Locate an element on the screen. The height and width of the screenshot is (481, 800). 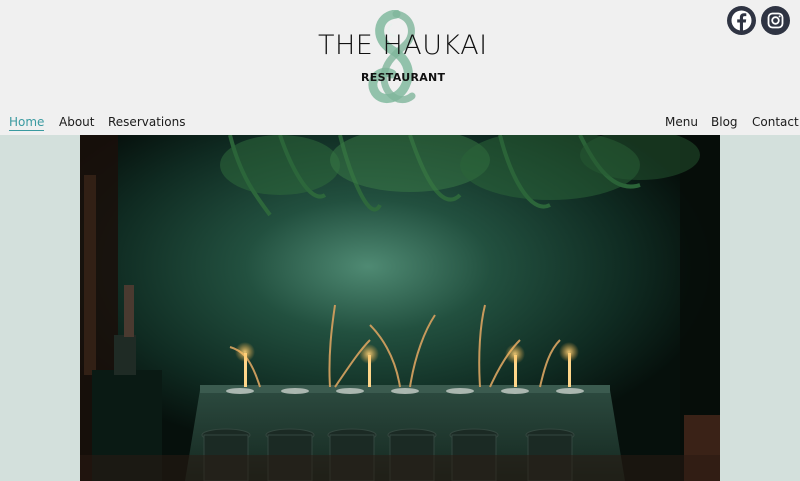
nav-blog: Blog is located at coordinates (724, 122).